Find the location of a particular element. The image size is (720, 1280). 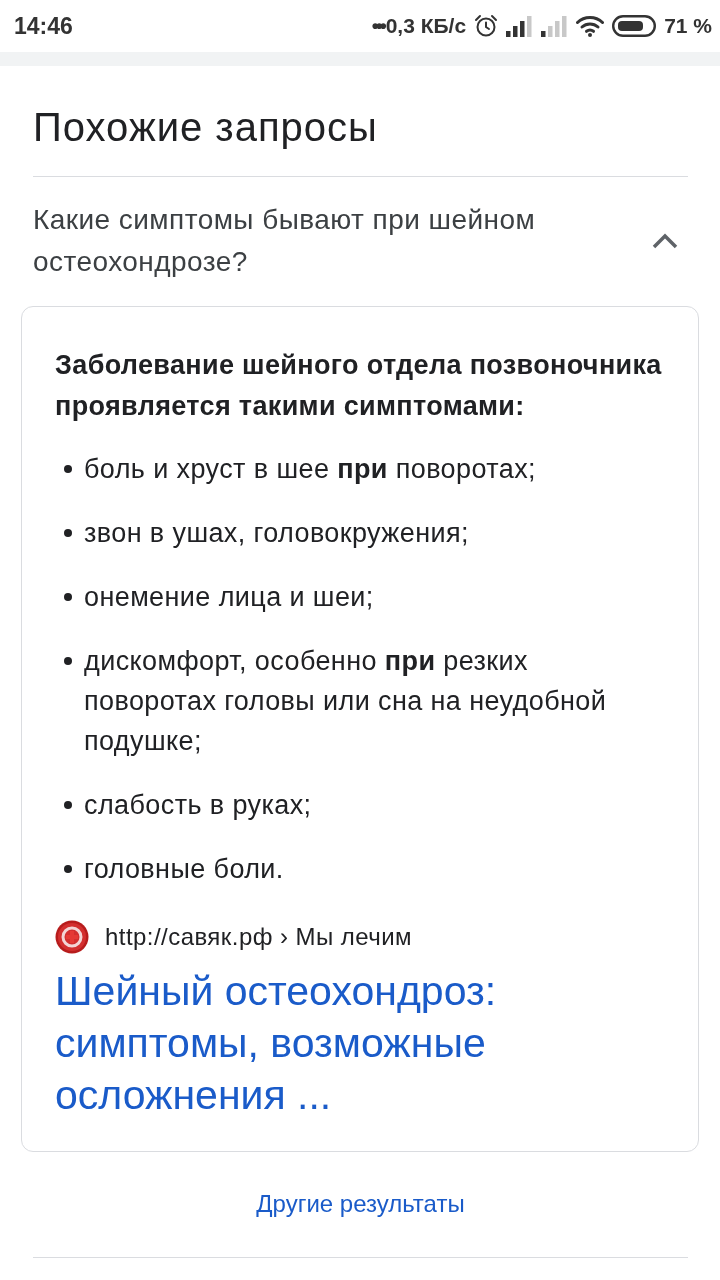

list-item-text: боль и хруст в шее при поворотах; is located at coordinates (310, 469).